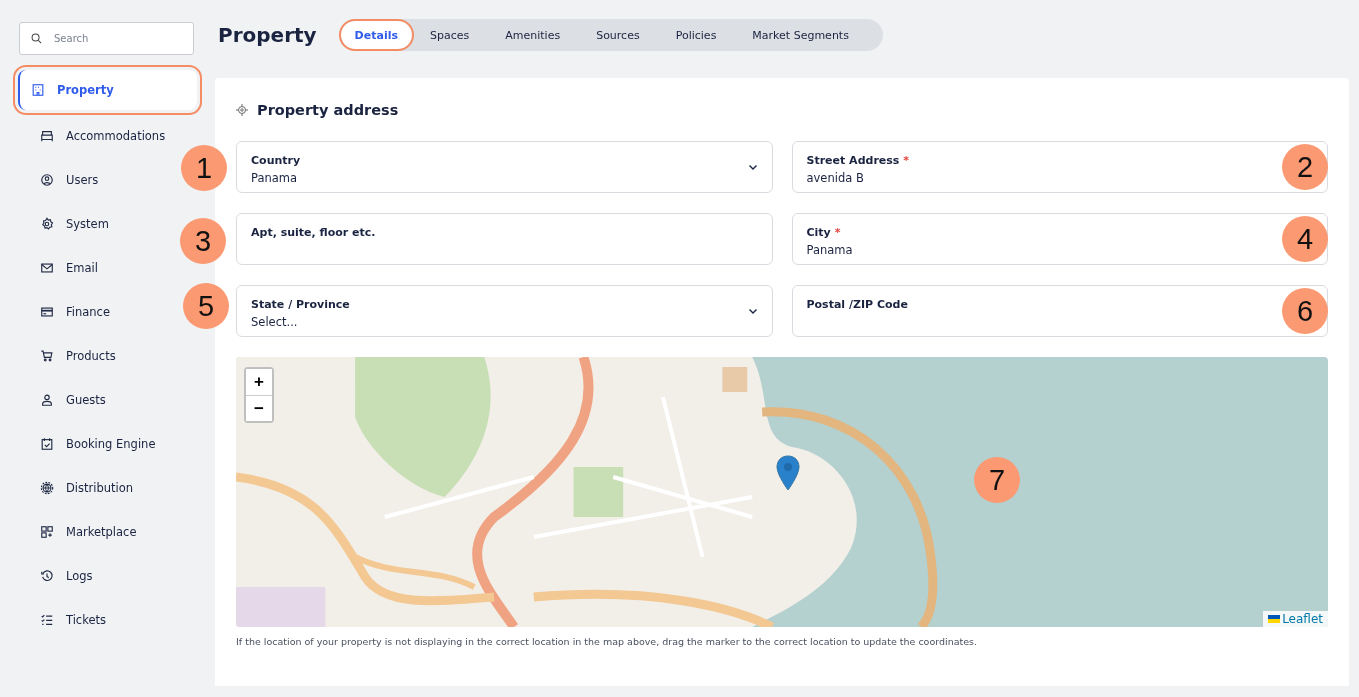 Image resolution: width=1359 pixels, height=697 pixels. I want to click on field-label: State / Province, so click(300, 304).